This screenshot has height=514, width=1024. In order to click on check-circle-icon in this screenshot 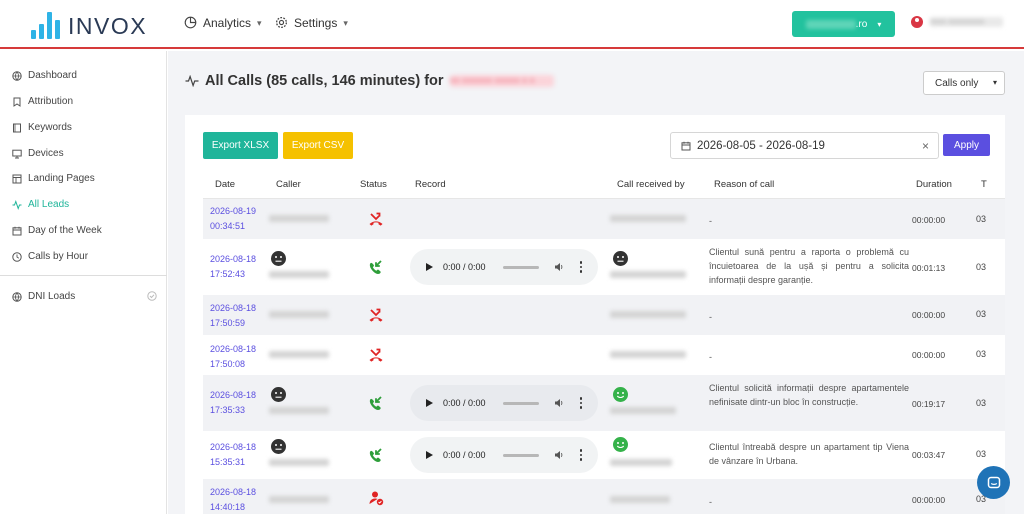, I will do `click(152, 297)`.